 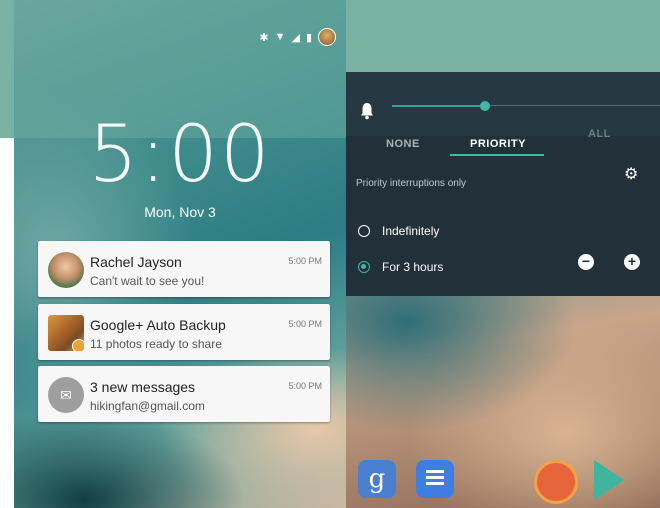 What do you see at coordinates (327, 37) in the screenshot?
I see `user-avatar-icon` at bounding box center [327, 37].